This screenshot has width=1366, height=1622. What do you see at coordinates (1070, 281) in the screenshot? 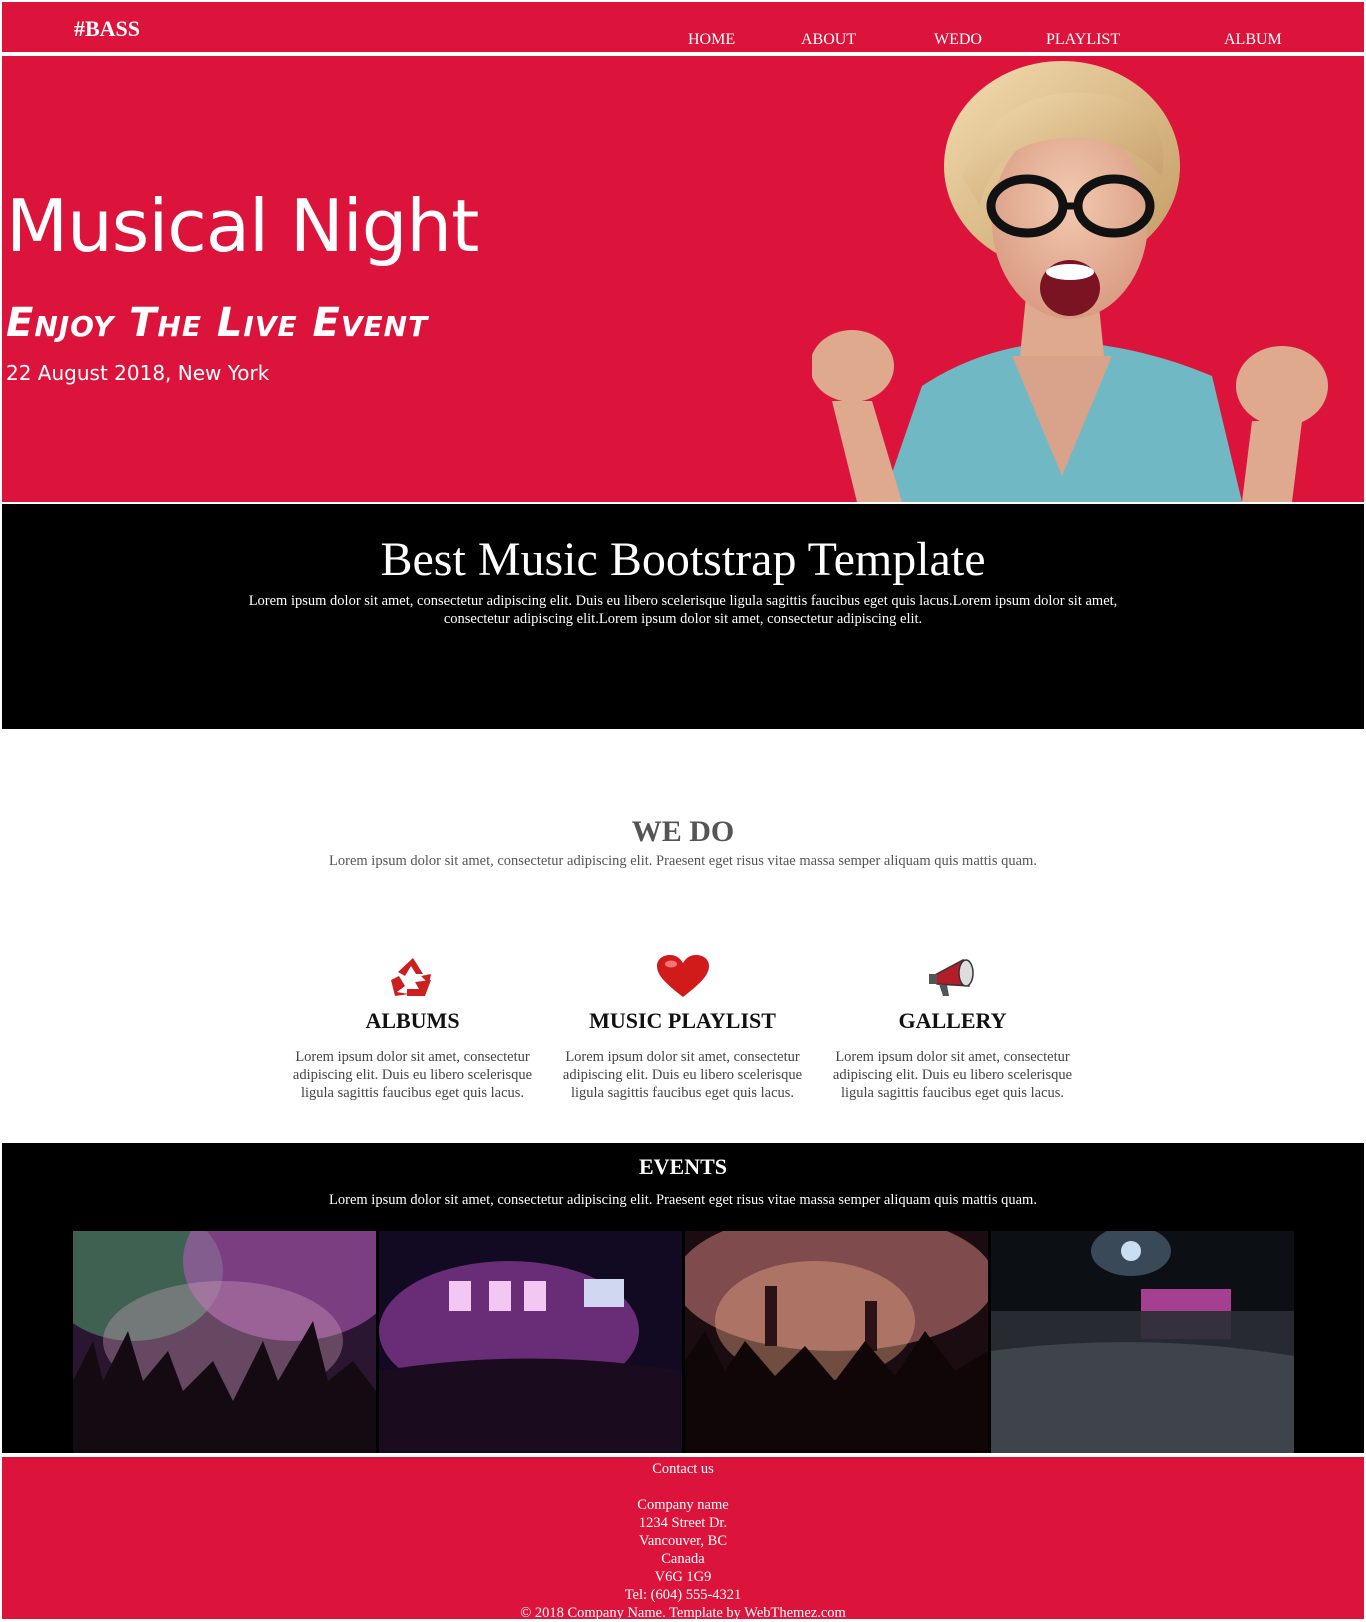
I see `hero-photo` at bounding box center [1070, 281].